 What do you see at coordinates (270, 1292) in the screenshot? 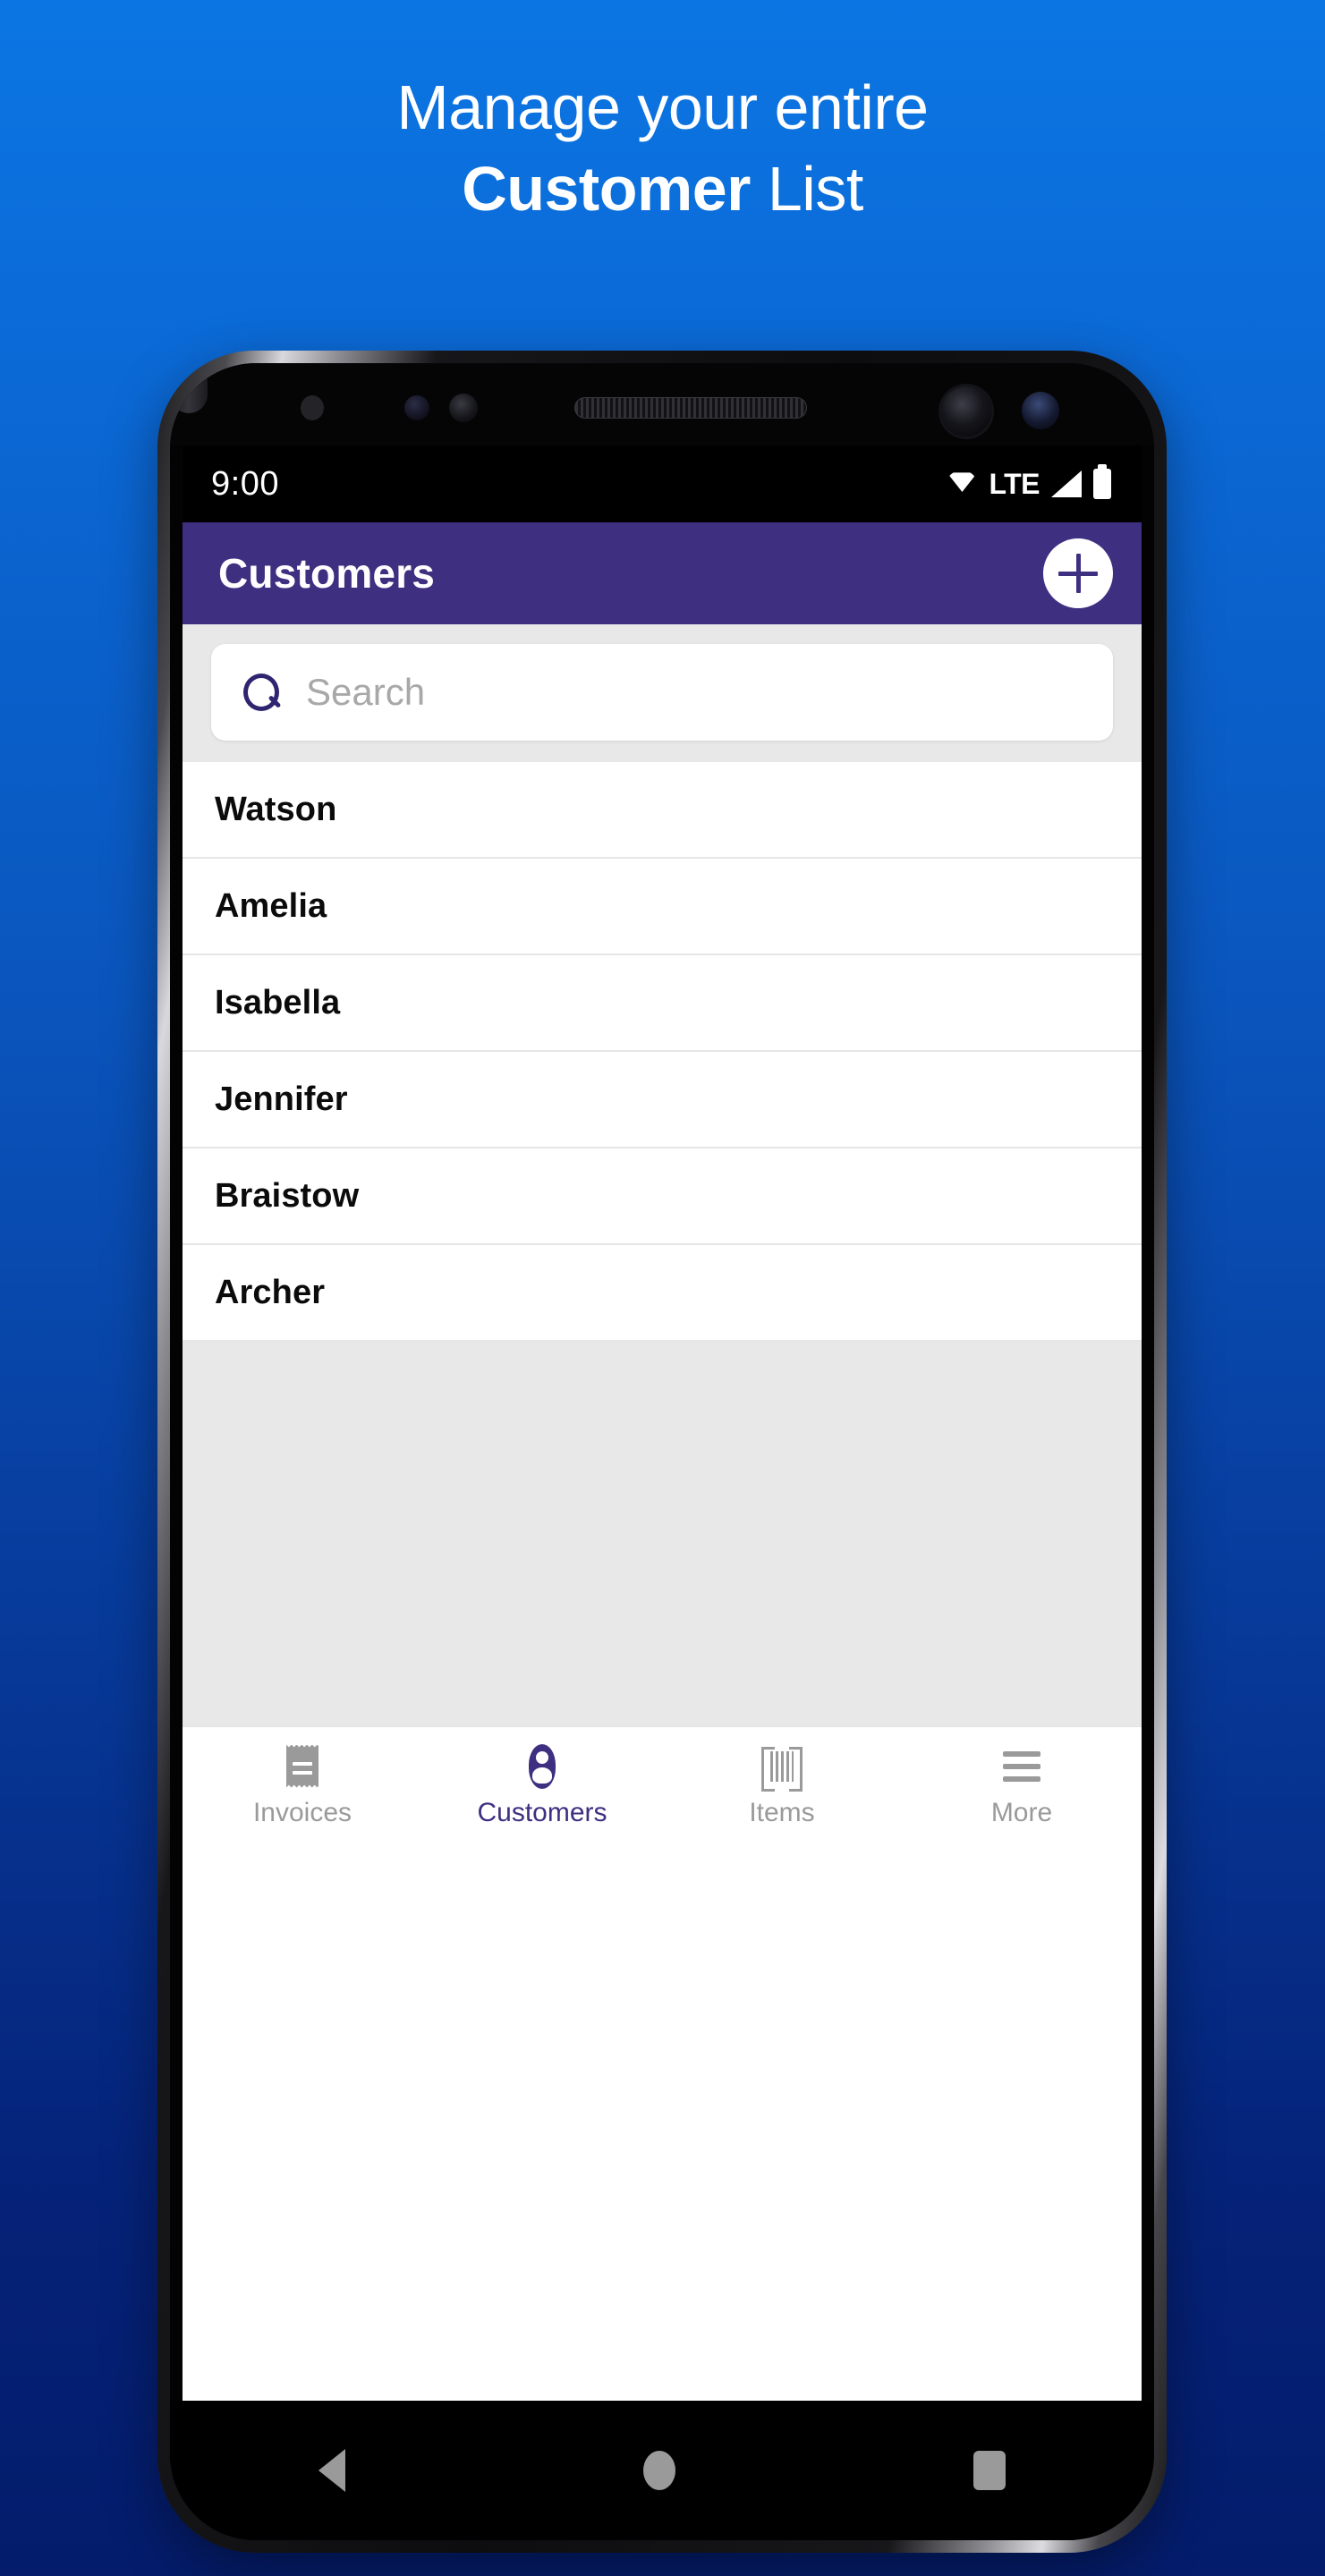
I see `customer-name: Archer` at bounding box center [270, 1292].